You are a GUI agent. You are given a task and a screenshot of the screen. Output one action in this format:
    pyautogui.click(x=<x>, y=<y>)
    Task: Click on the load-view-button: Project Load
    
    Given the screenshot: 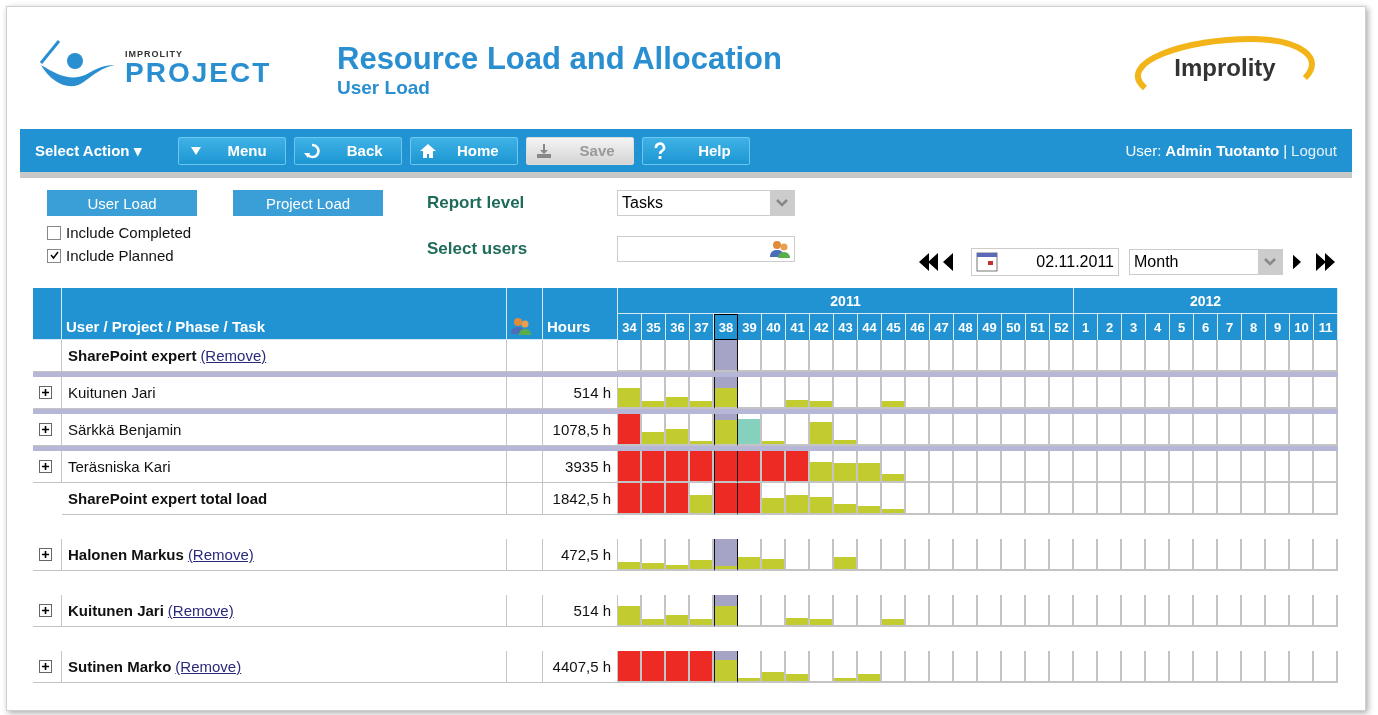 What is the action you would take?
    pyautogui.click(x=308, y=203)
    